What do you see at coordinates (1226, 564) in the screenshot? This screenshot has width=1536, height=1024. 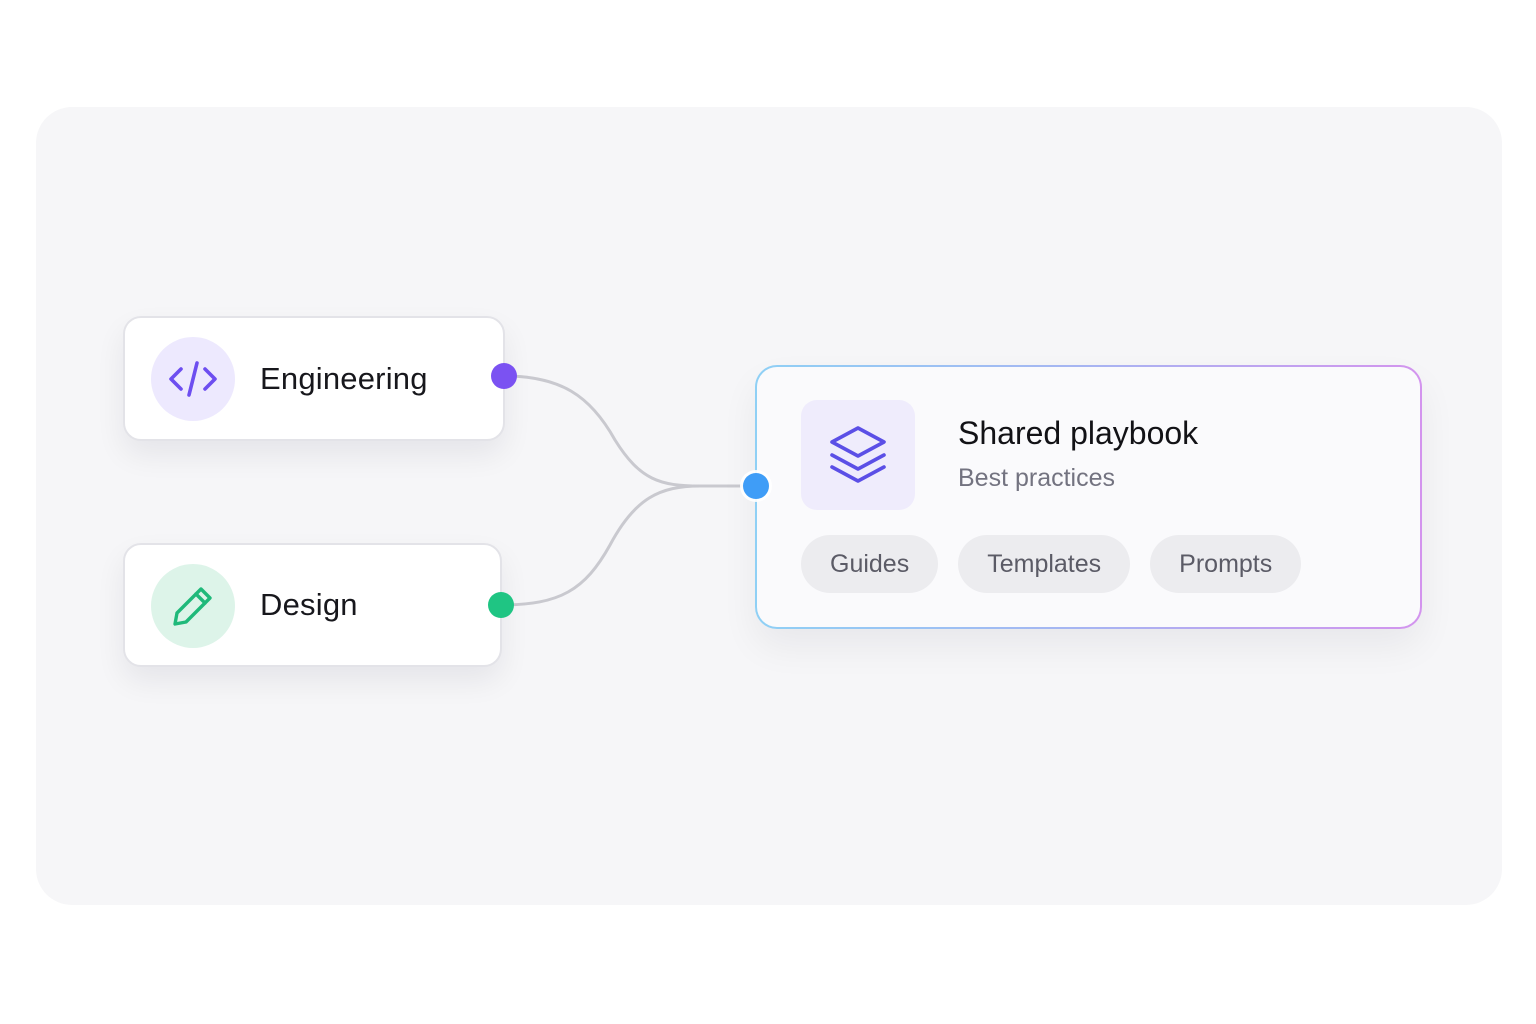 I see `tag-chip: Prompts` at bounding box center [1226, 564].